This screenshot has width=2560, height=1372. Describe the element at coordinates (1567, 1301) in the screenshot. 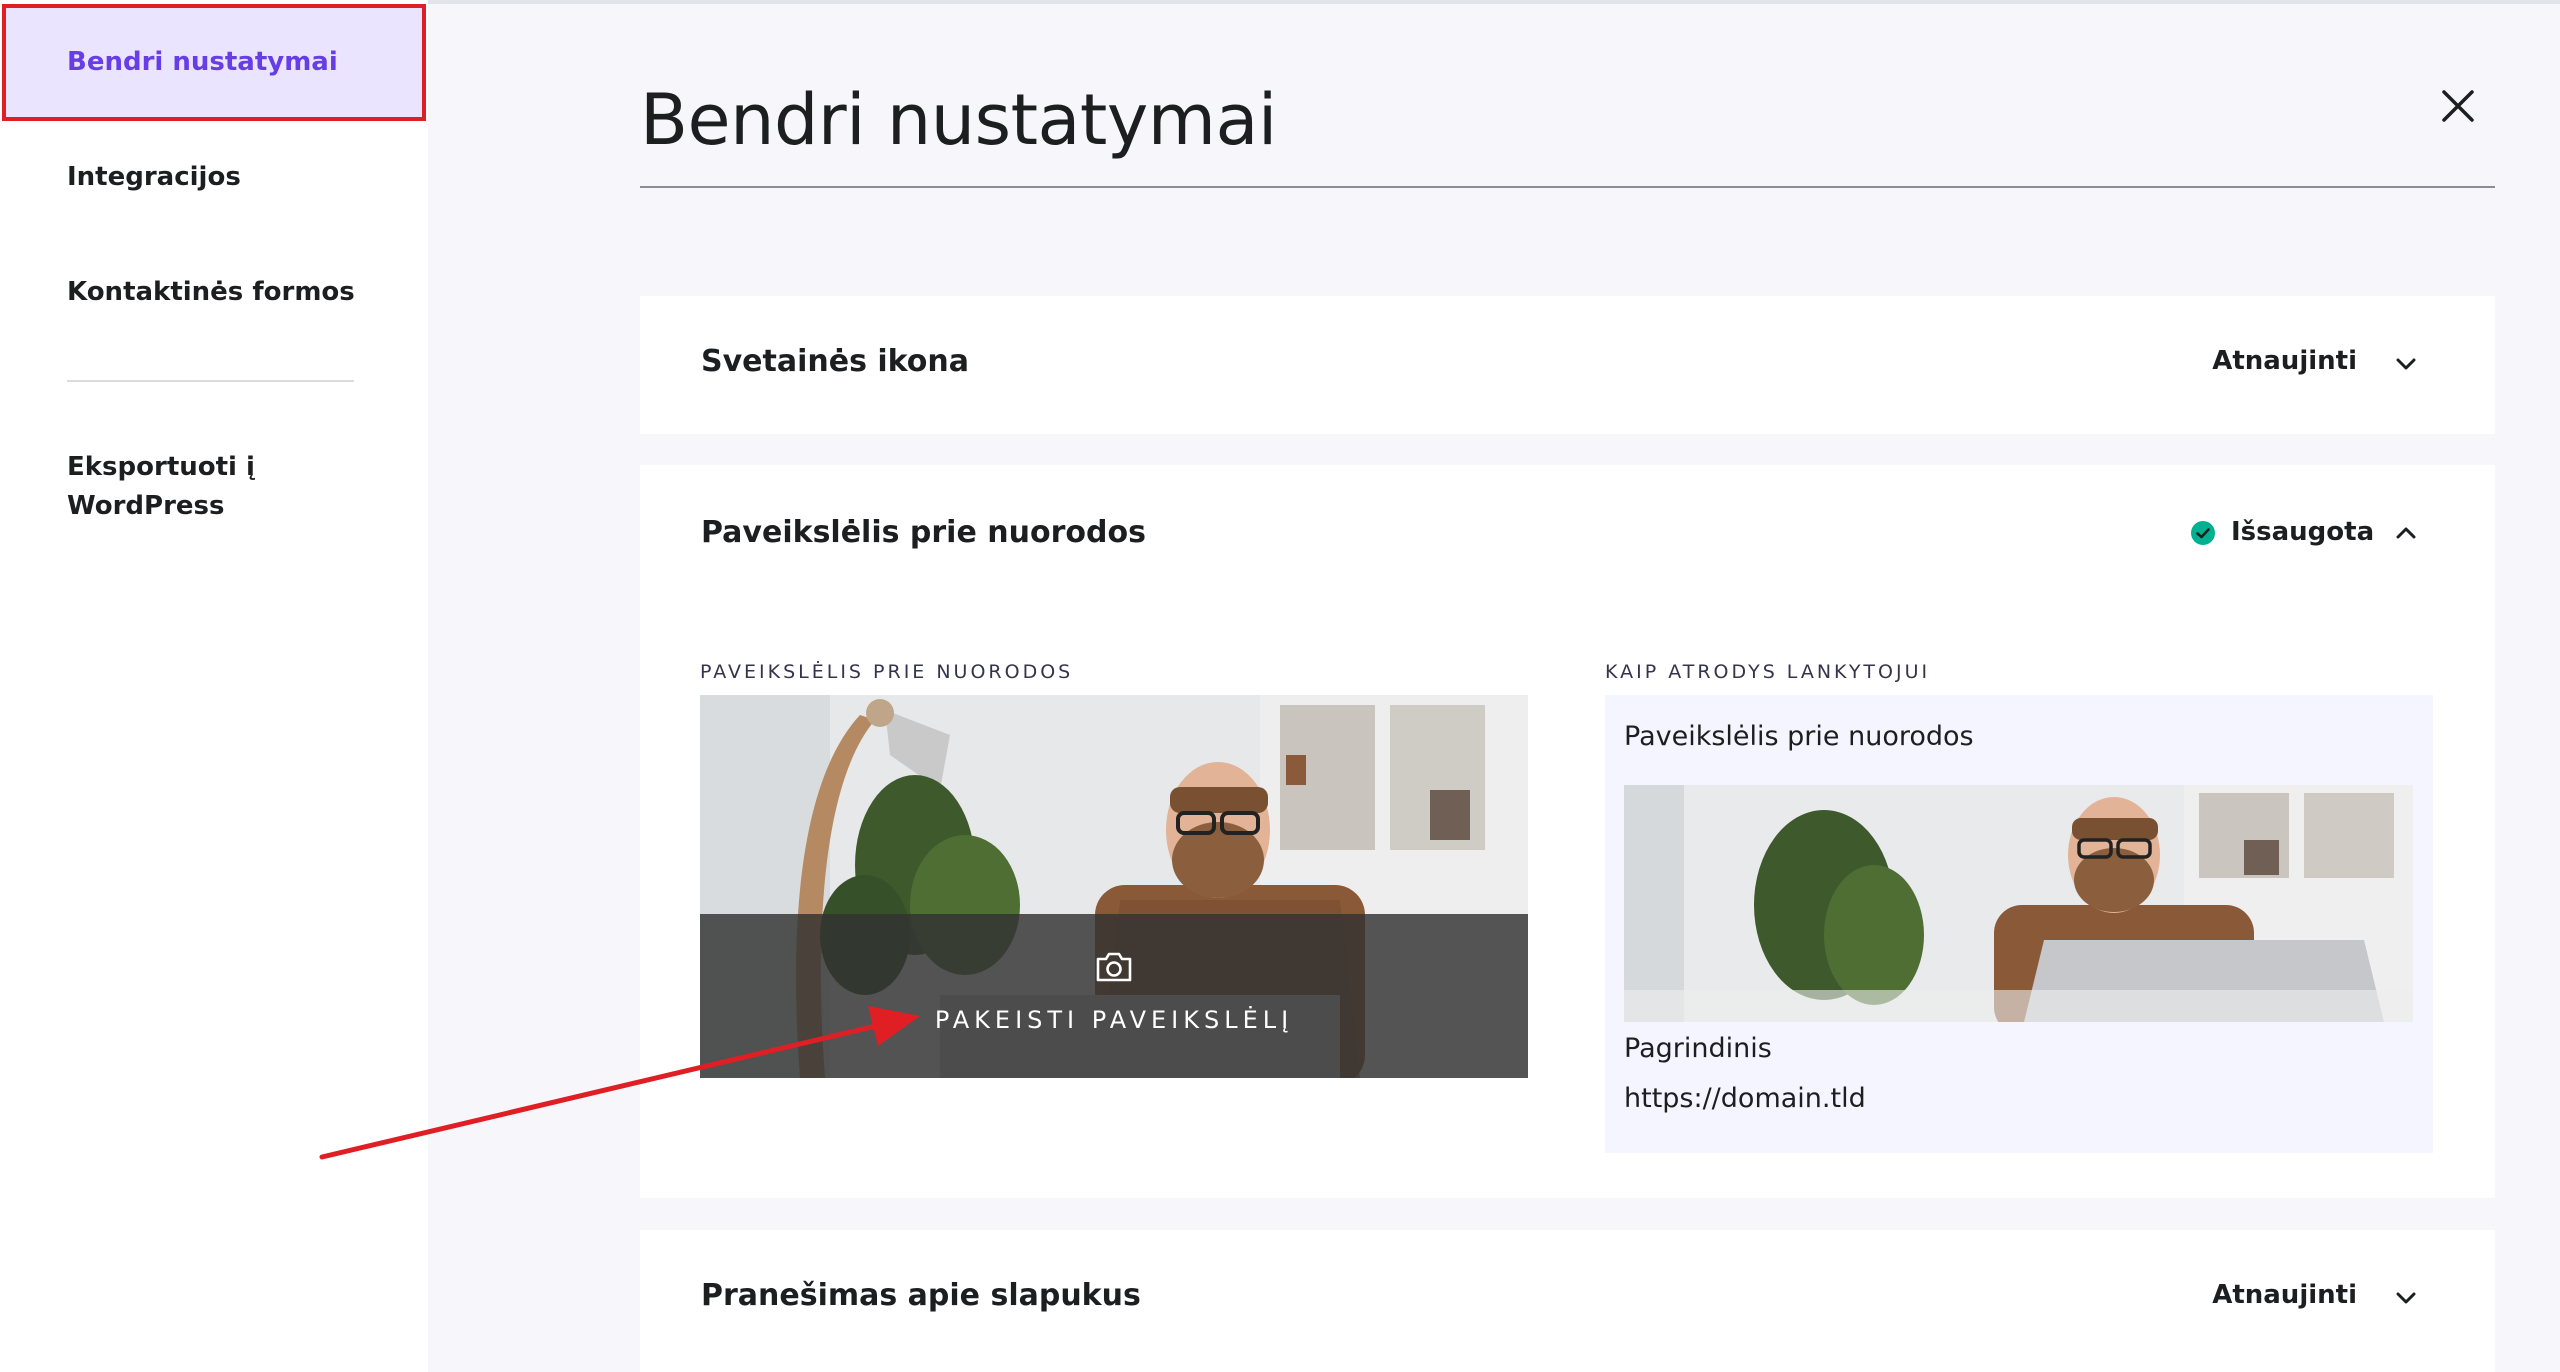

I see `cookie-notice-card: Pranešimas apie slapukus Atnaujinti` at that location.